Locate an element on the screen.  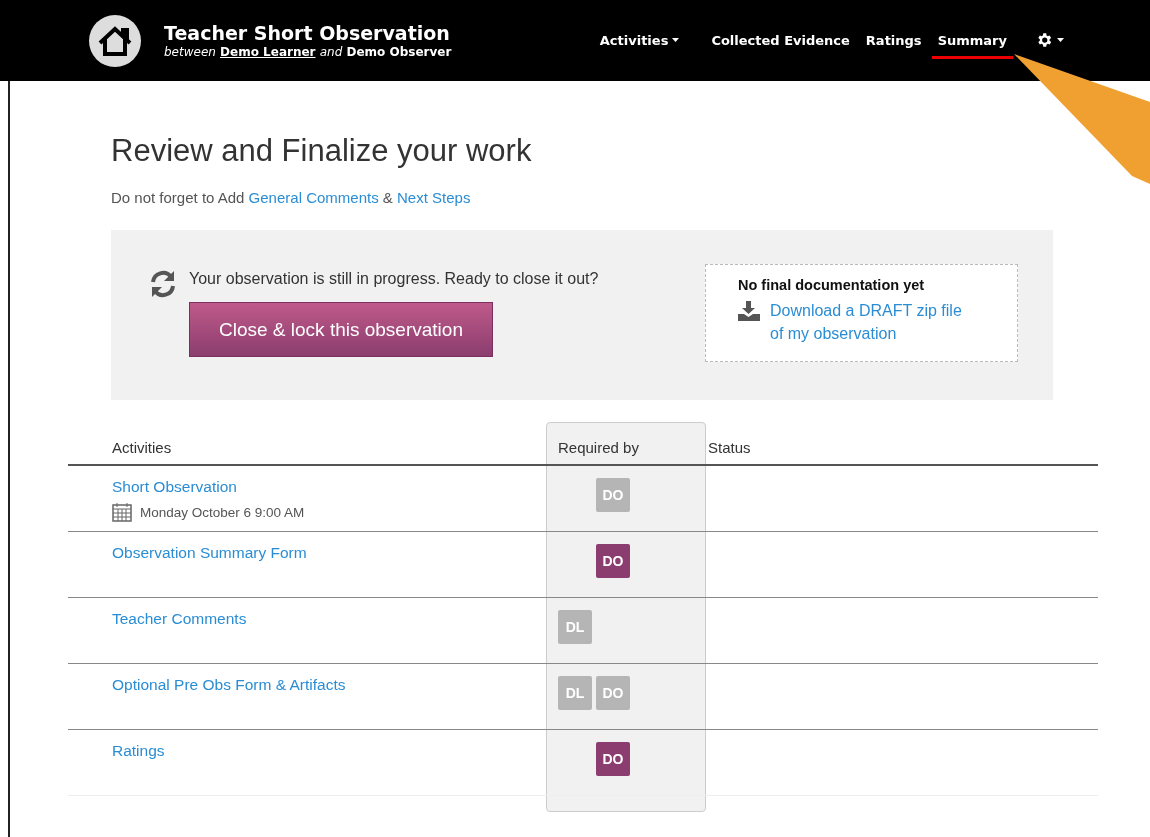
close-lock-button: Close & lock this observation is located at coordinates (341, 329).